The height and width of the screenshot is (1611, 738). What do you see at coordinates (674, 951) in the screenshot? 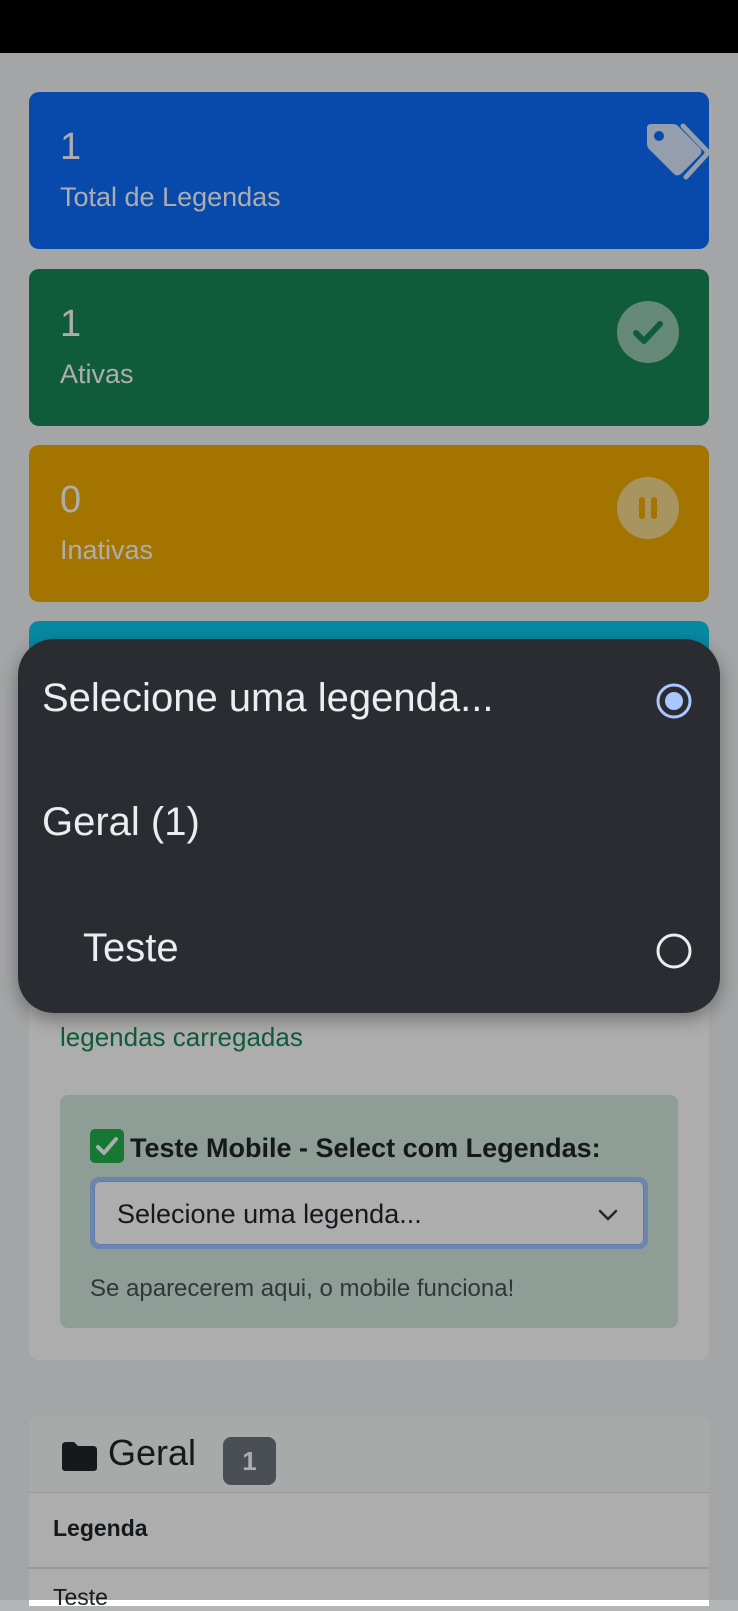
I see `radio-unselected-icon` at bounding box center [674, 951].